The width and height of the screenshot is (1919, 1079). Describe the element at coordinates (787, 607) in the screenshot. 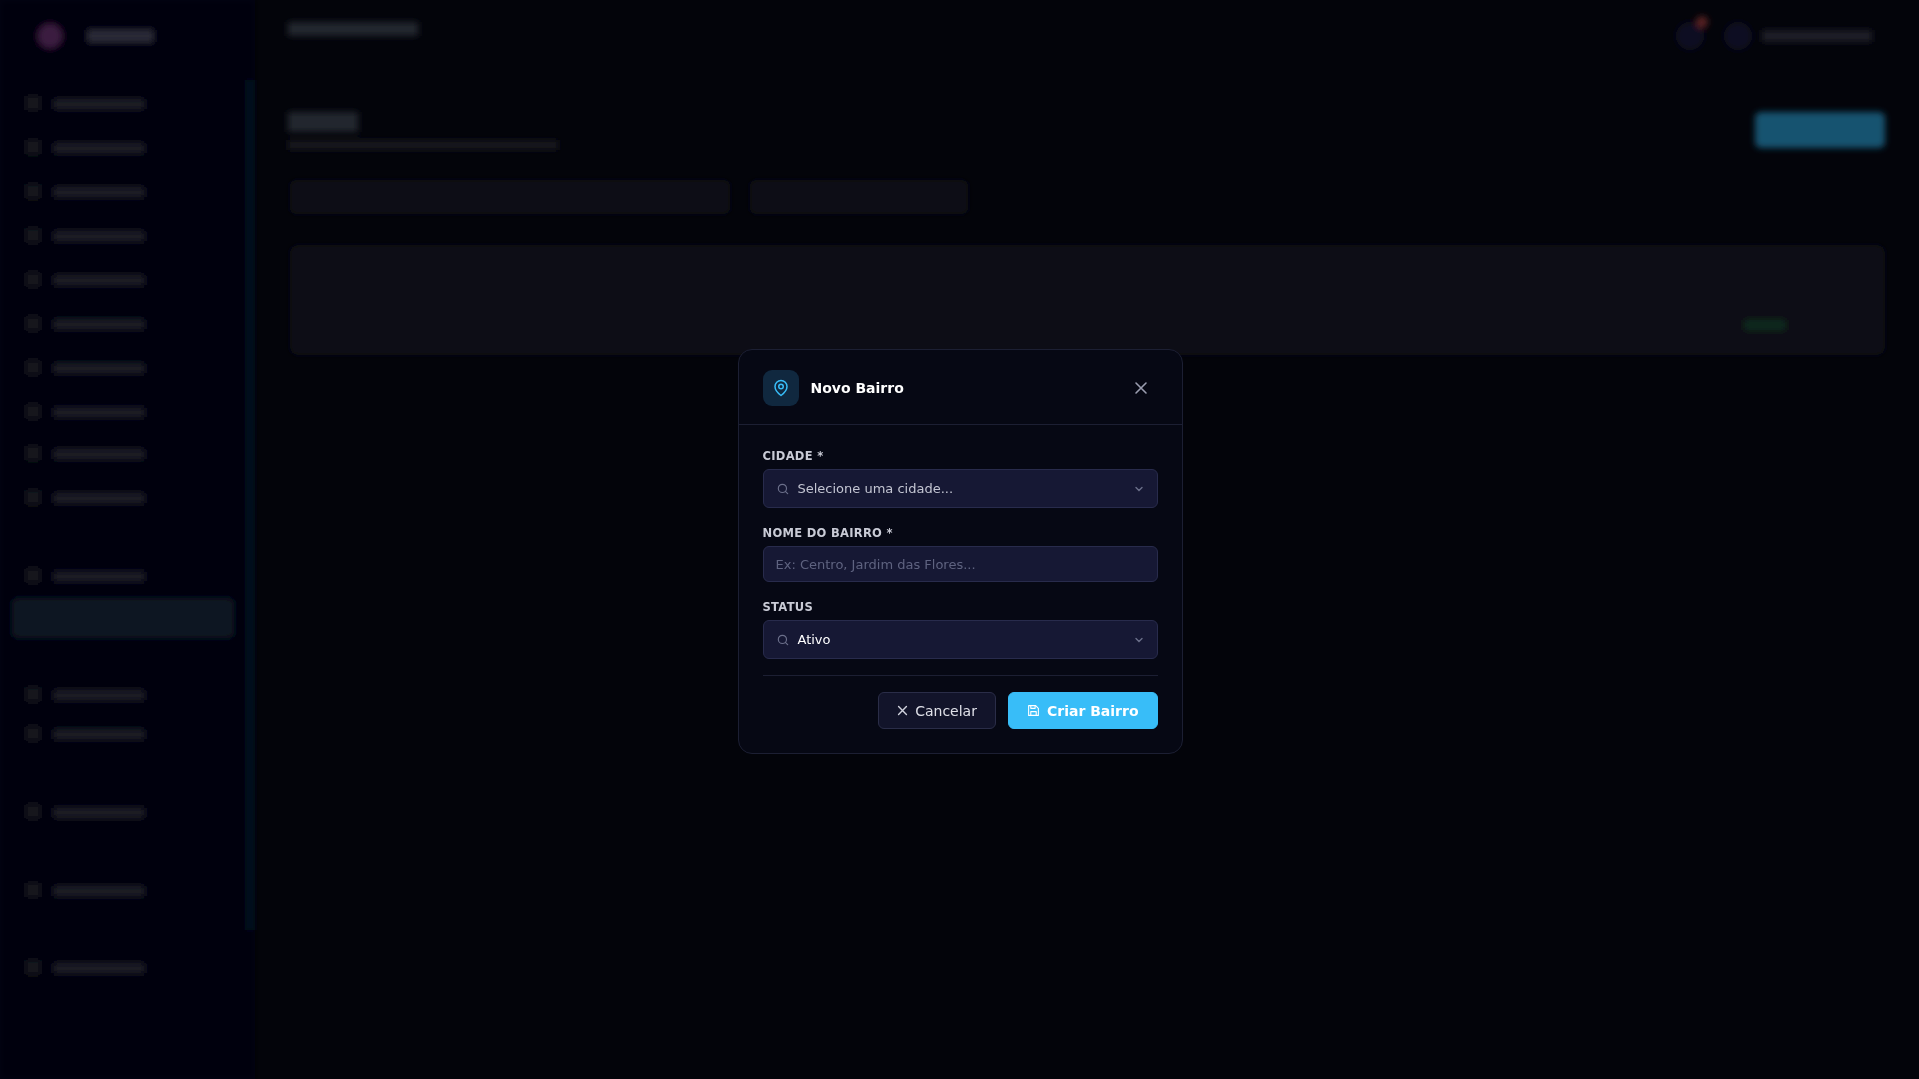

I see `field-label: STATUS` at that location.